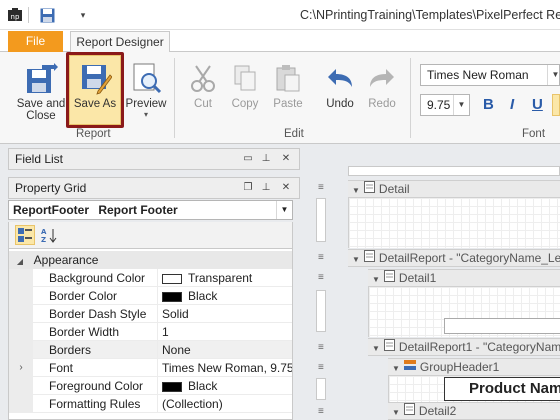  I want to click on font-name-combo: Times New Roman ▼, so click(490, 75).